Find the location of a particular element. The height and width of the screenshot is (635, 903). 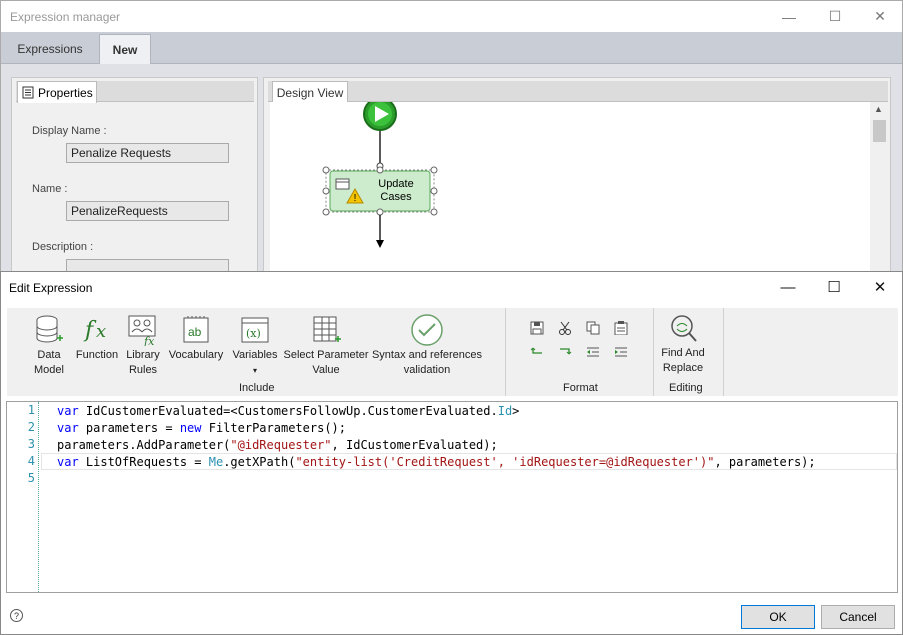

ok-button: OK is located at coordinates (778, 617).